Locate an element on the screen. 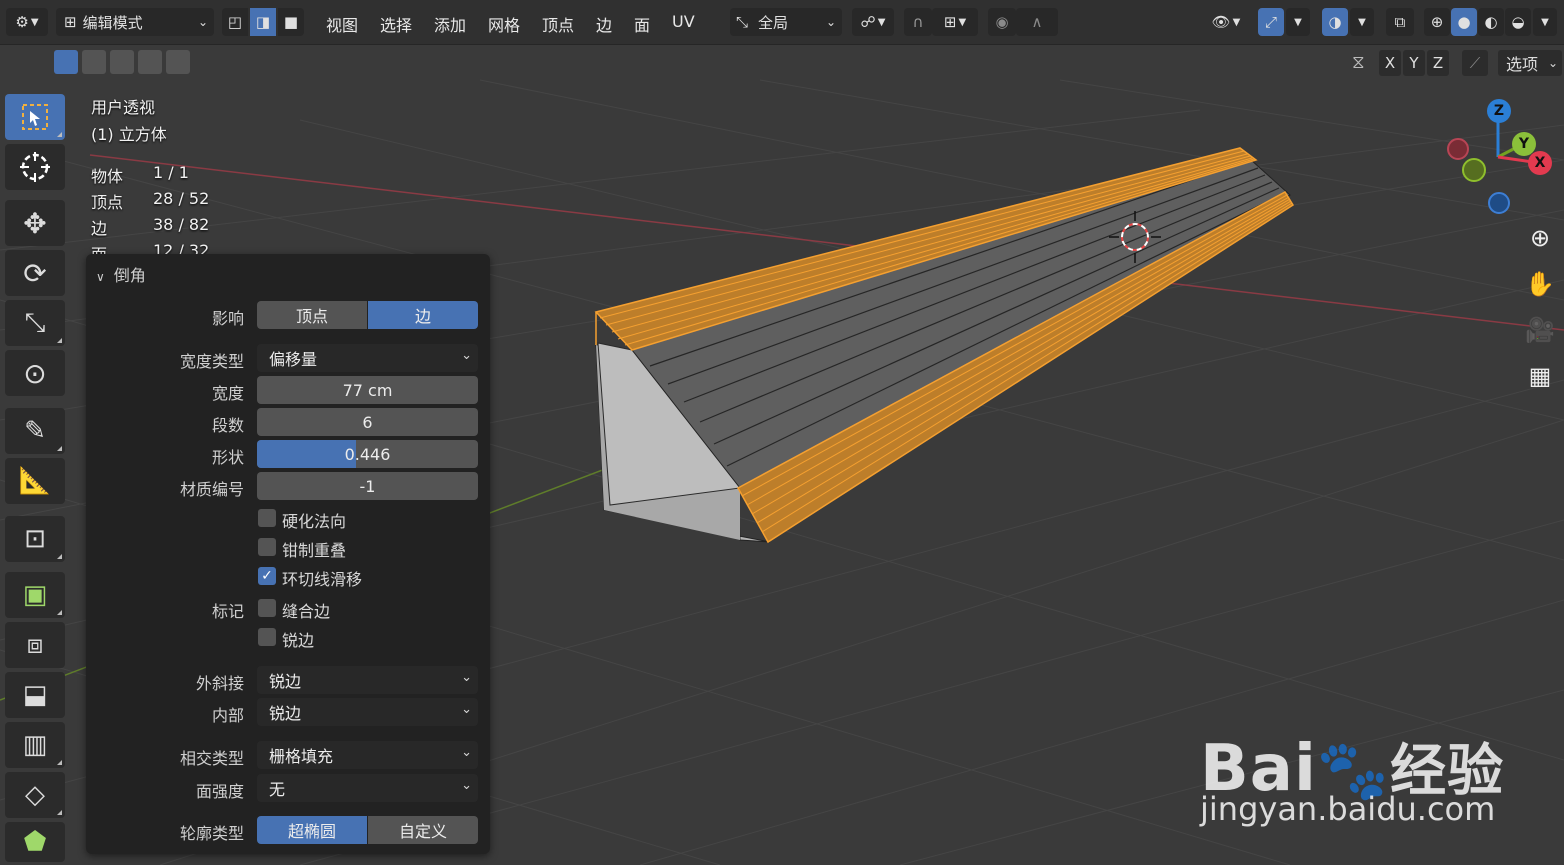 The image size is (1564, 865). menu-select: 选择 is located at coordinates (396, 24).